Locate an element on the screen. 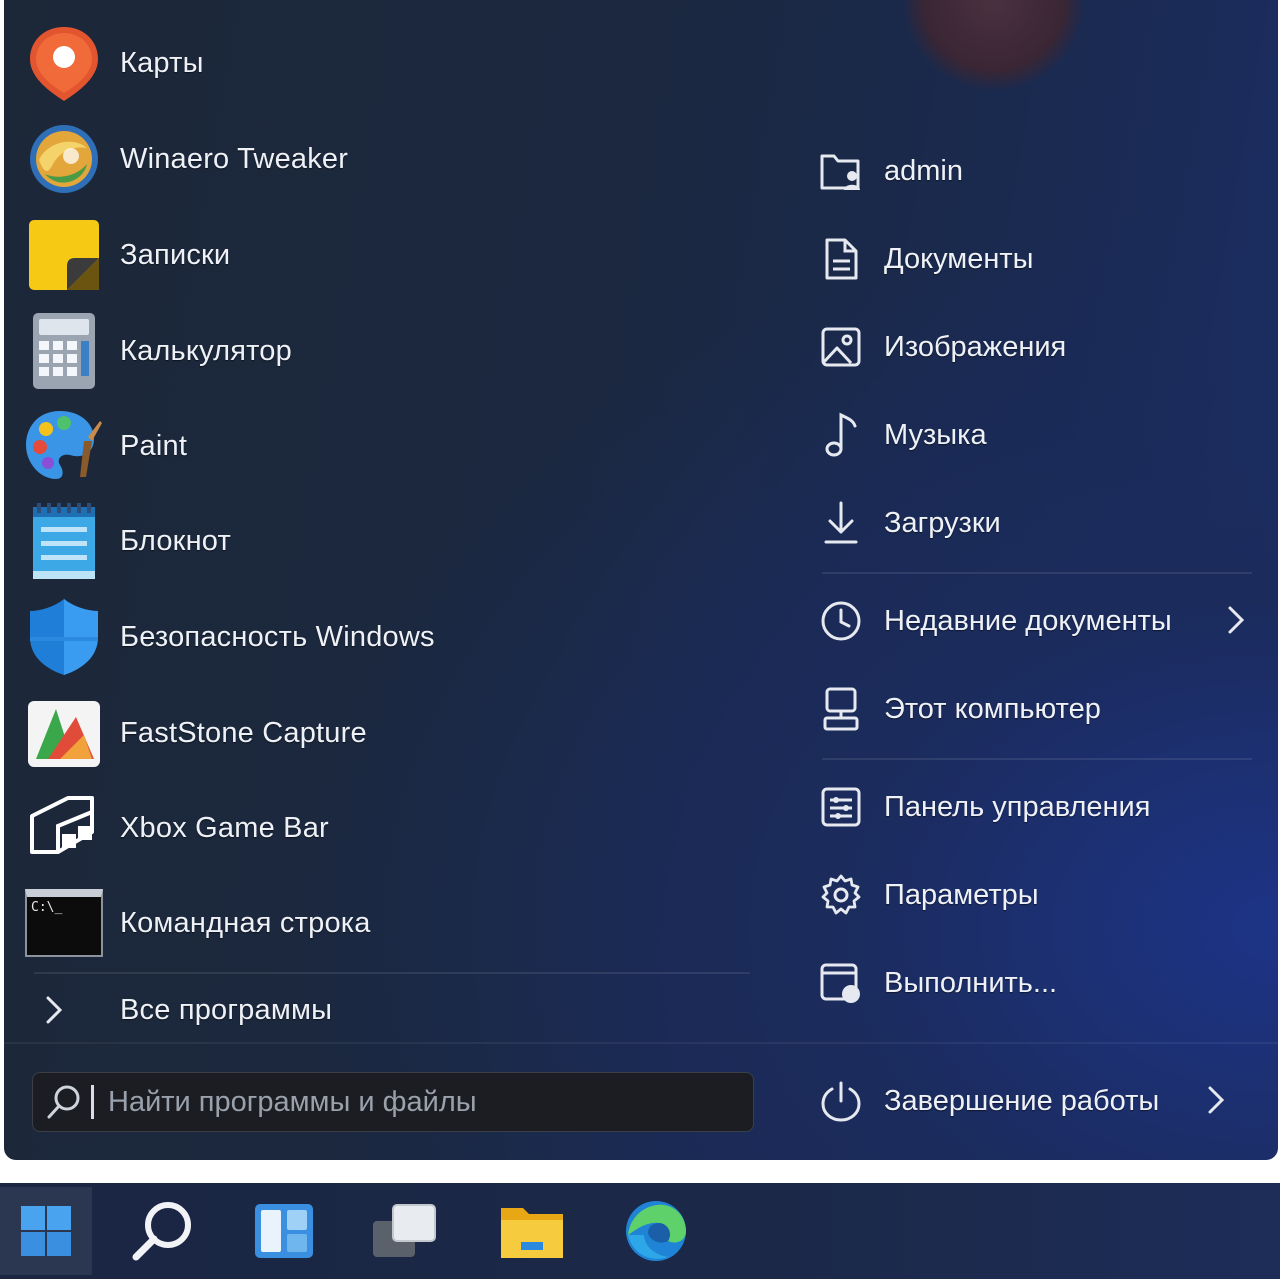 Image resolution: width=1280 pixels, height=1286 pixels. app-item-maps: Карты is located at coordinates (394, 63).